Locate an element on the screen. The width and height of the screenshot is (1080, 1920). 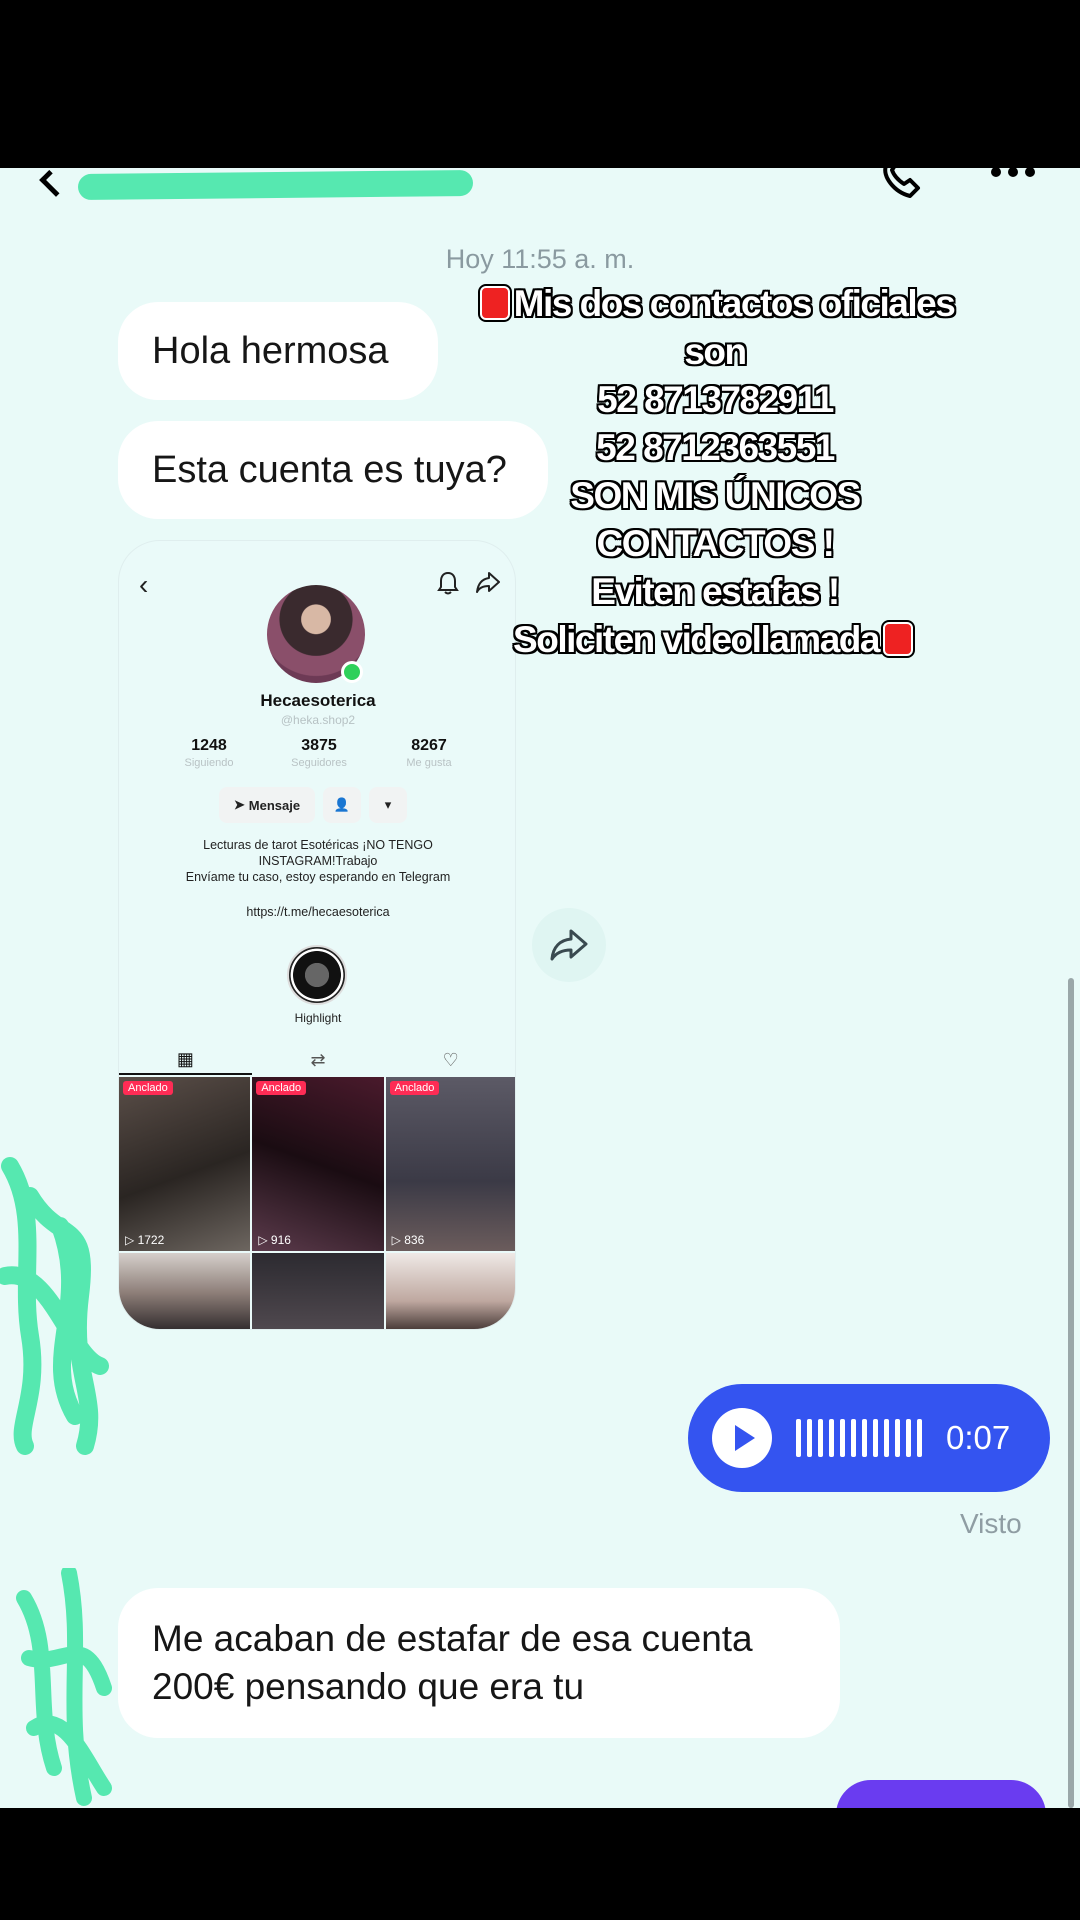
message-button: ➤ Mensaje is located at coordinates (267, 805).